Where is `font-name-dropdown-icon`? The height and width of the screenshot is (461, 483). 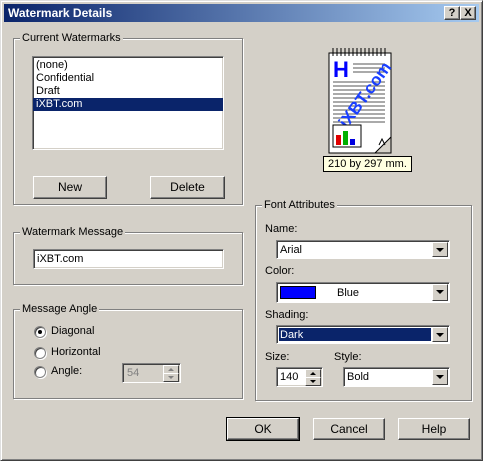
font-name-dropdown-icon is located at coordinates (440, 249).